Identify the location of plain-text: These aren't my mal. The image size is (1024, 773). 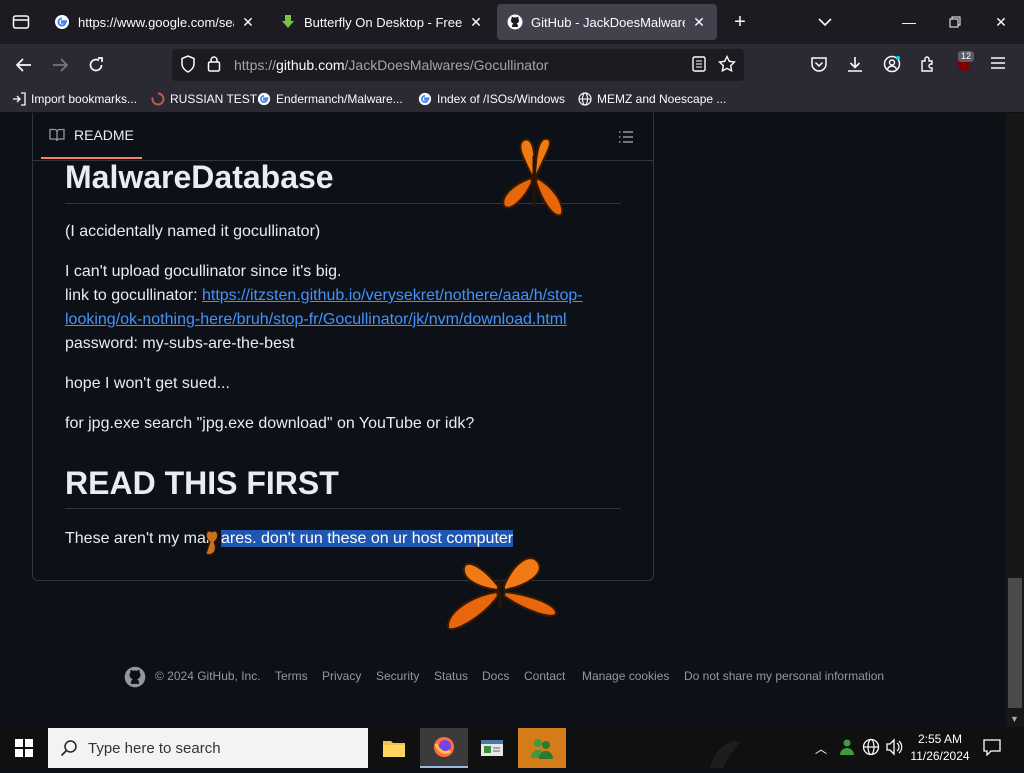
(137, 538).